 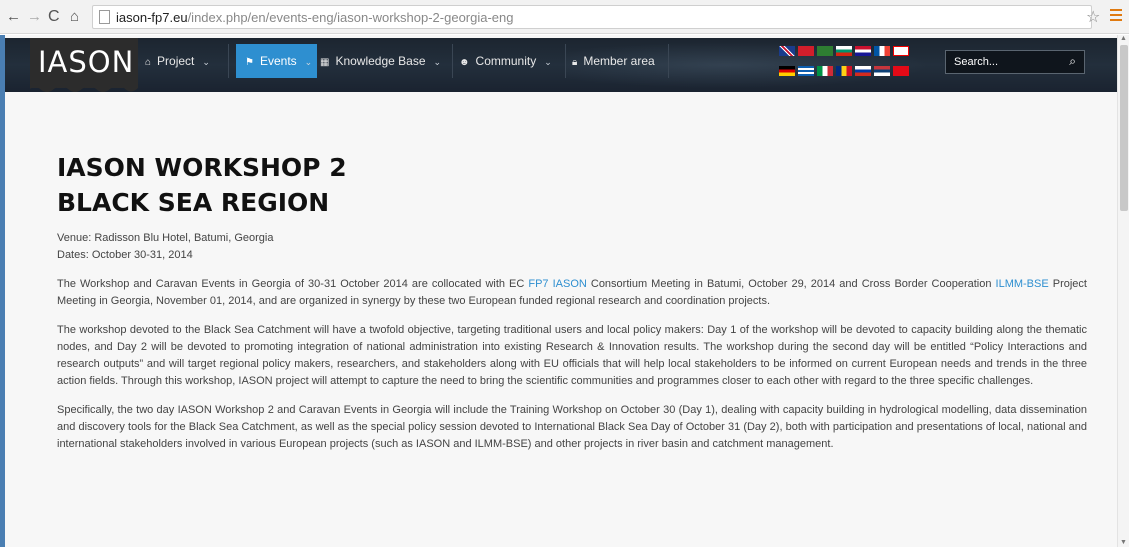 I want to click on flag-icon-hr, so click(x=863, y=51).